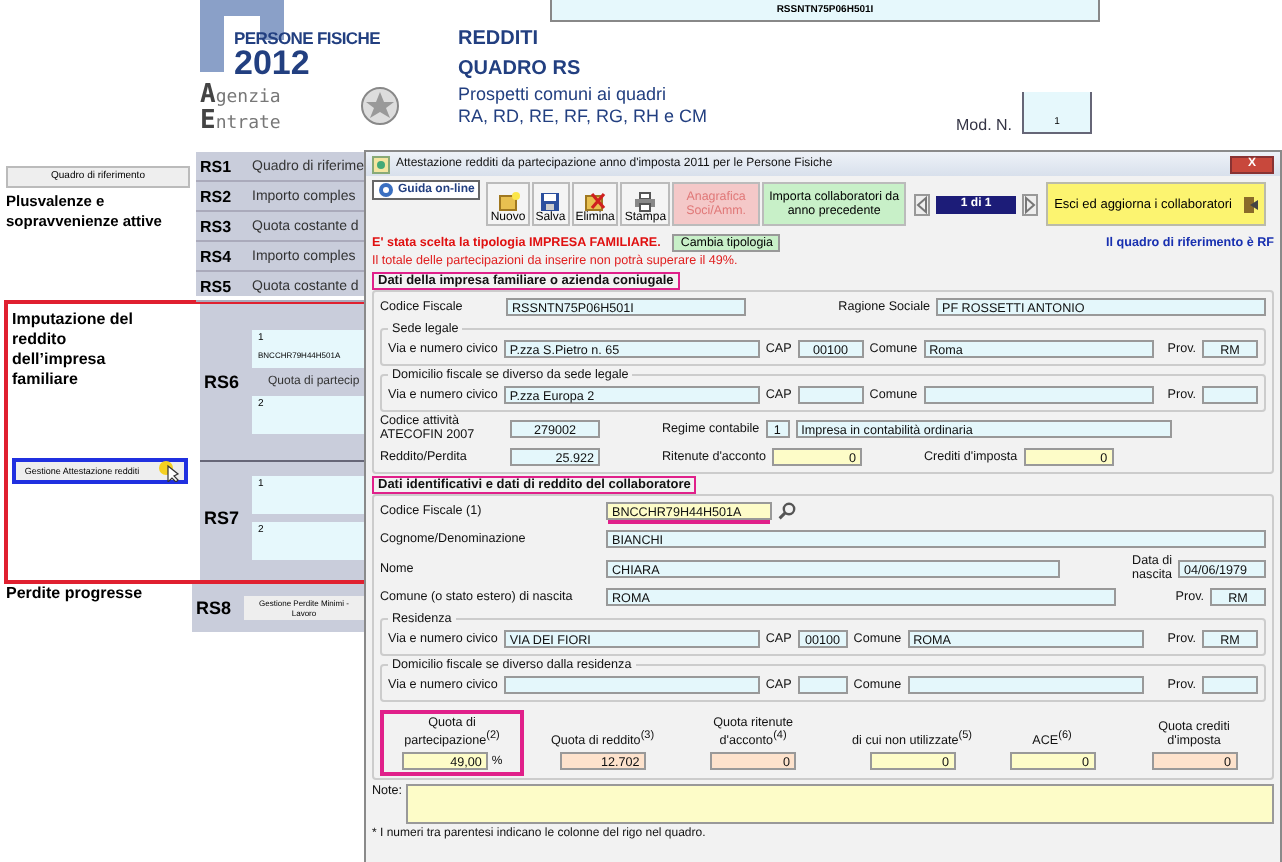 This screenshot has height=862, width=1282. I want to click on cursor-icon, so click(168, 471).